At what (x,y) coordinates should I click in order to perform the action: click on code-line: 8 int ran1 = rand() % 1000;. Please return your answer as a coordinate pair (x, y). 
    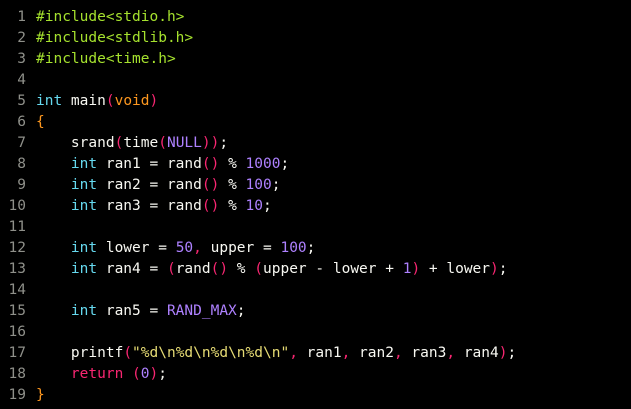
    Looking at the image, I should click on (315, 164).